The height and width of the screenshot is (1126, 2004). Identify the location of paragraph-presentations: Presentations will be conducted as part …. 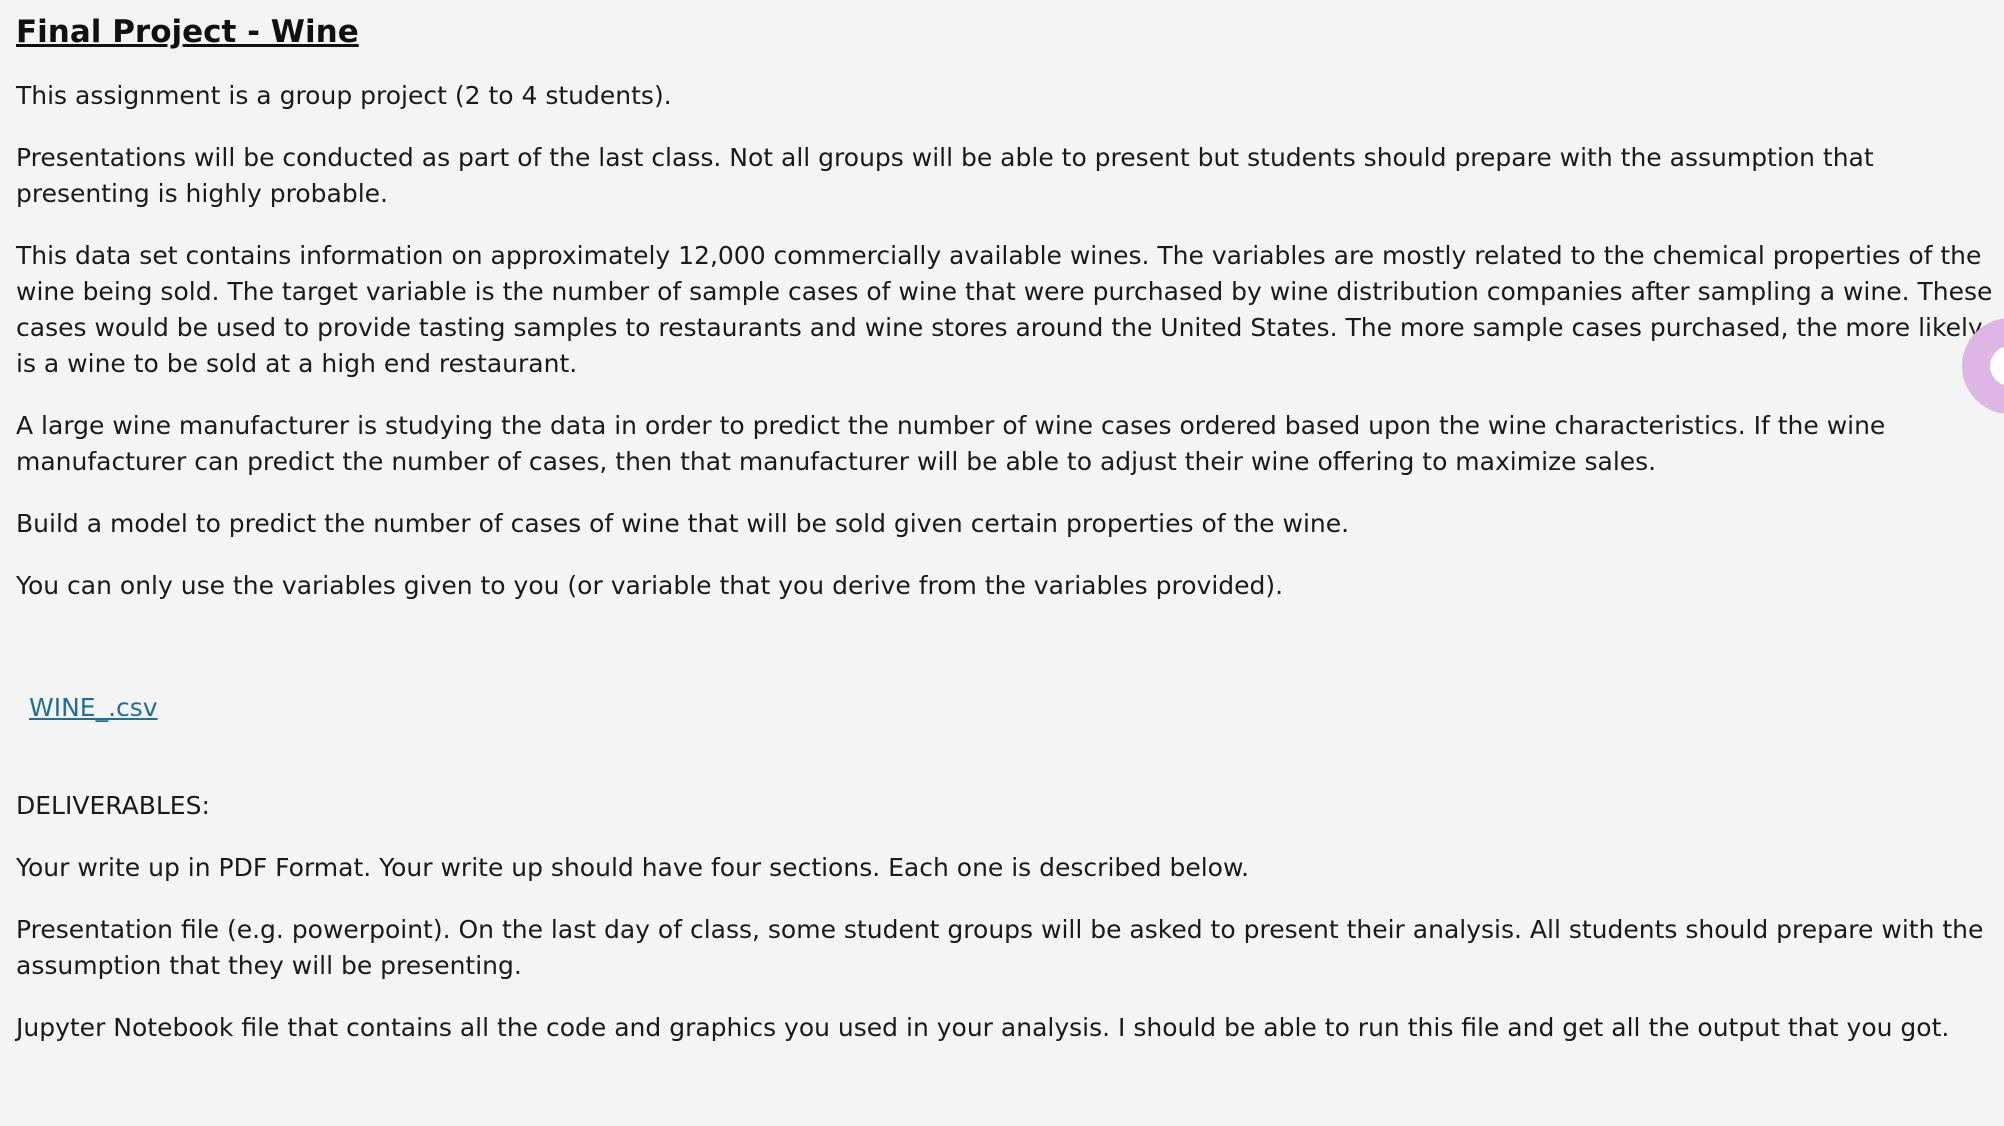
(945, 175).